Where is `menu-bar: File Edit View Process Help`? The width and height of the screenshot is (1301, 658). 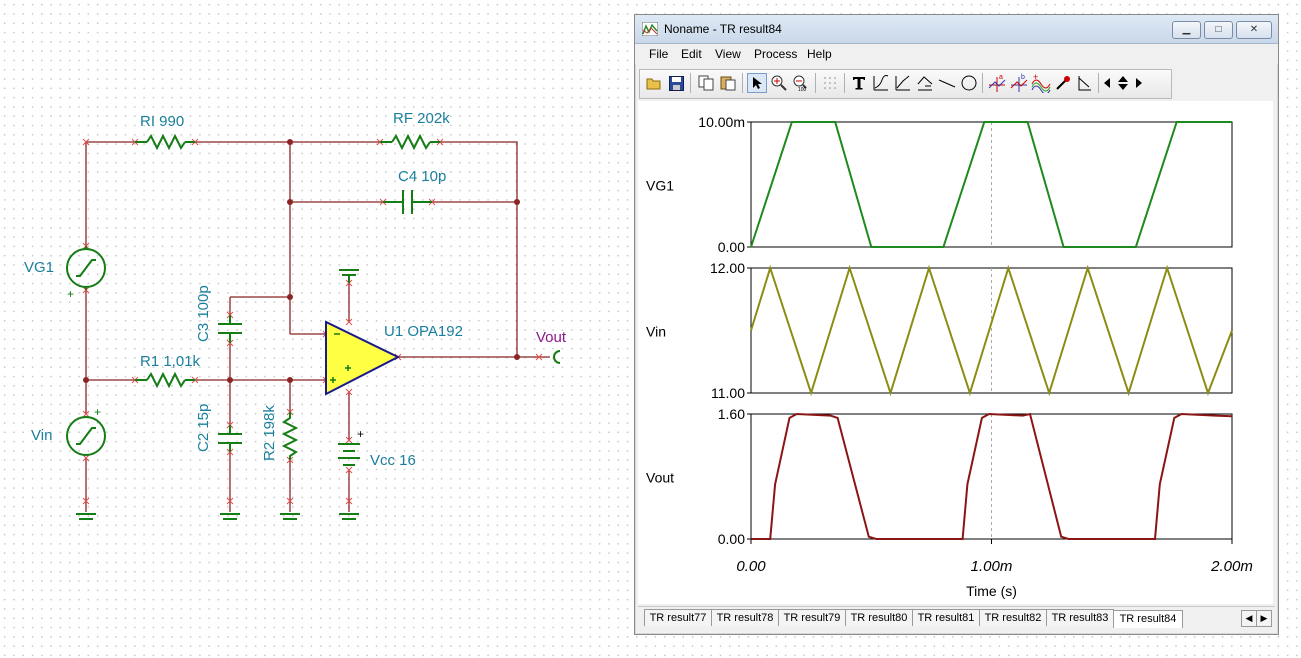 menu-bar: File Edit View Process Help is located at coordinates (956, 54).